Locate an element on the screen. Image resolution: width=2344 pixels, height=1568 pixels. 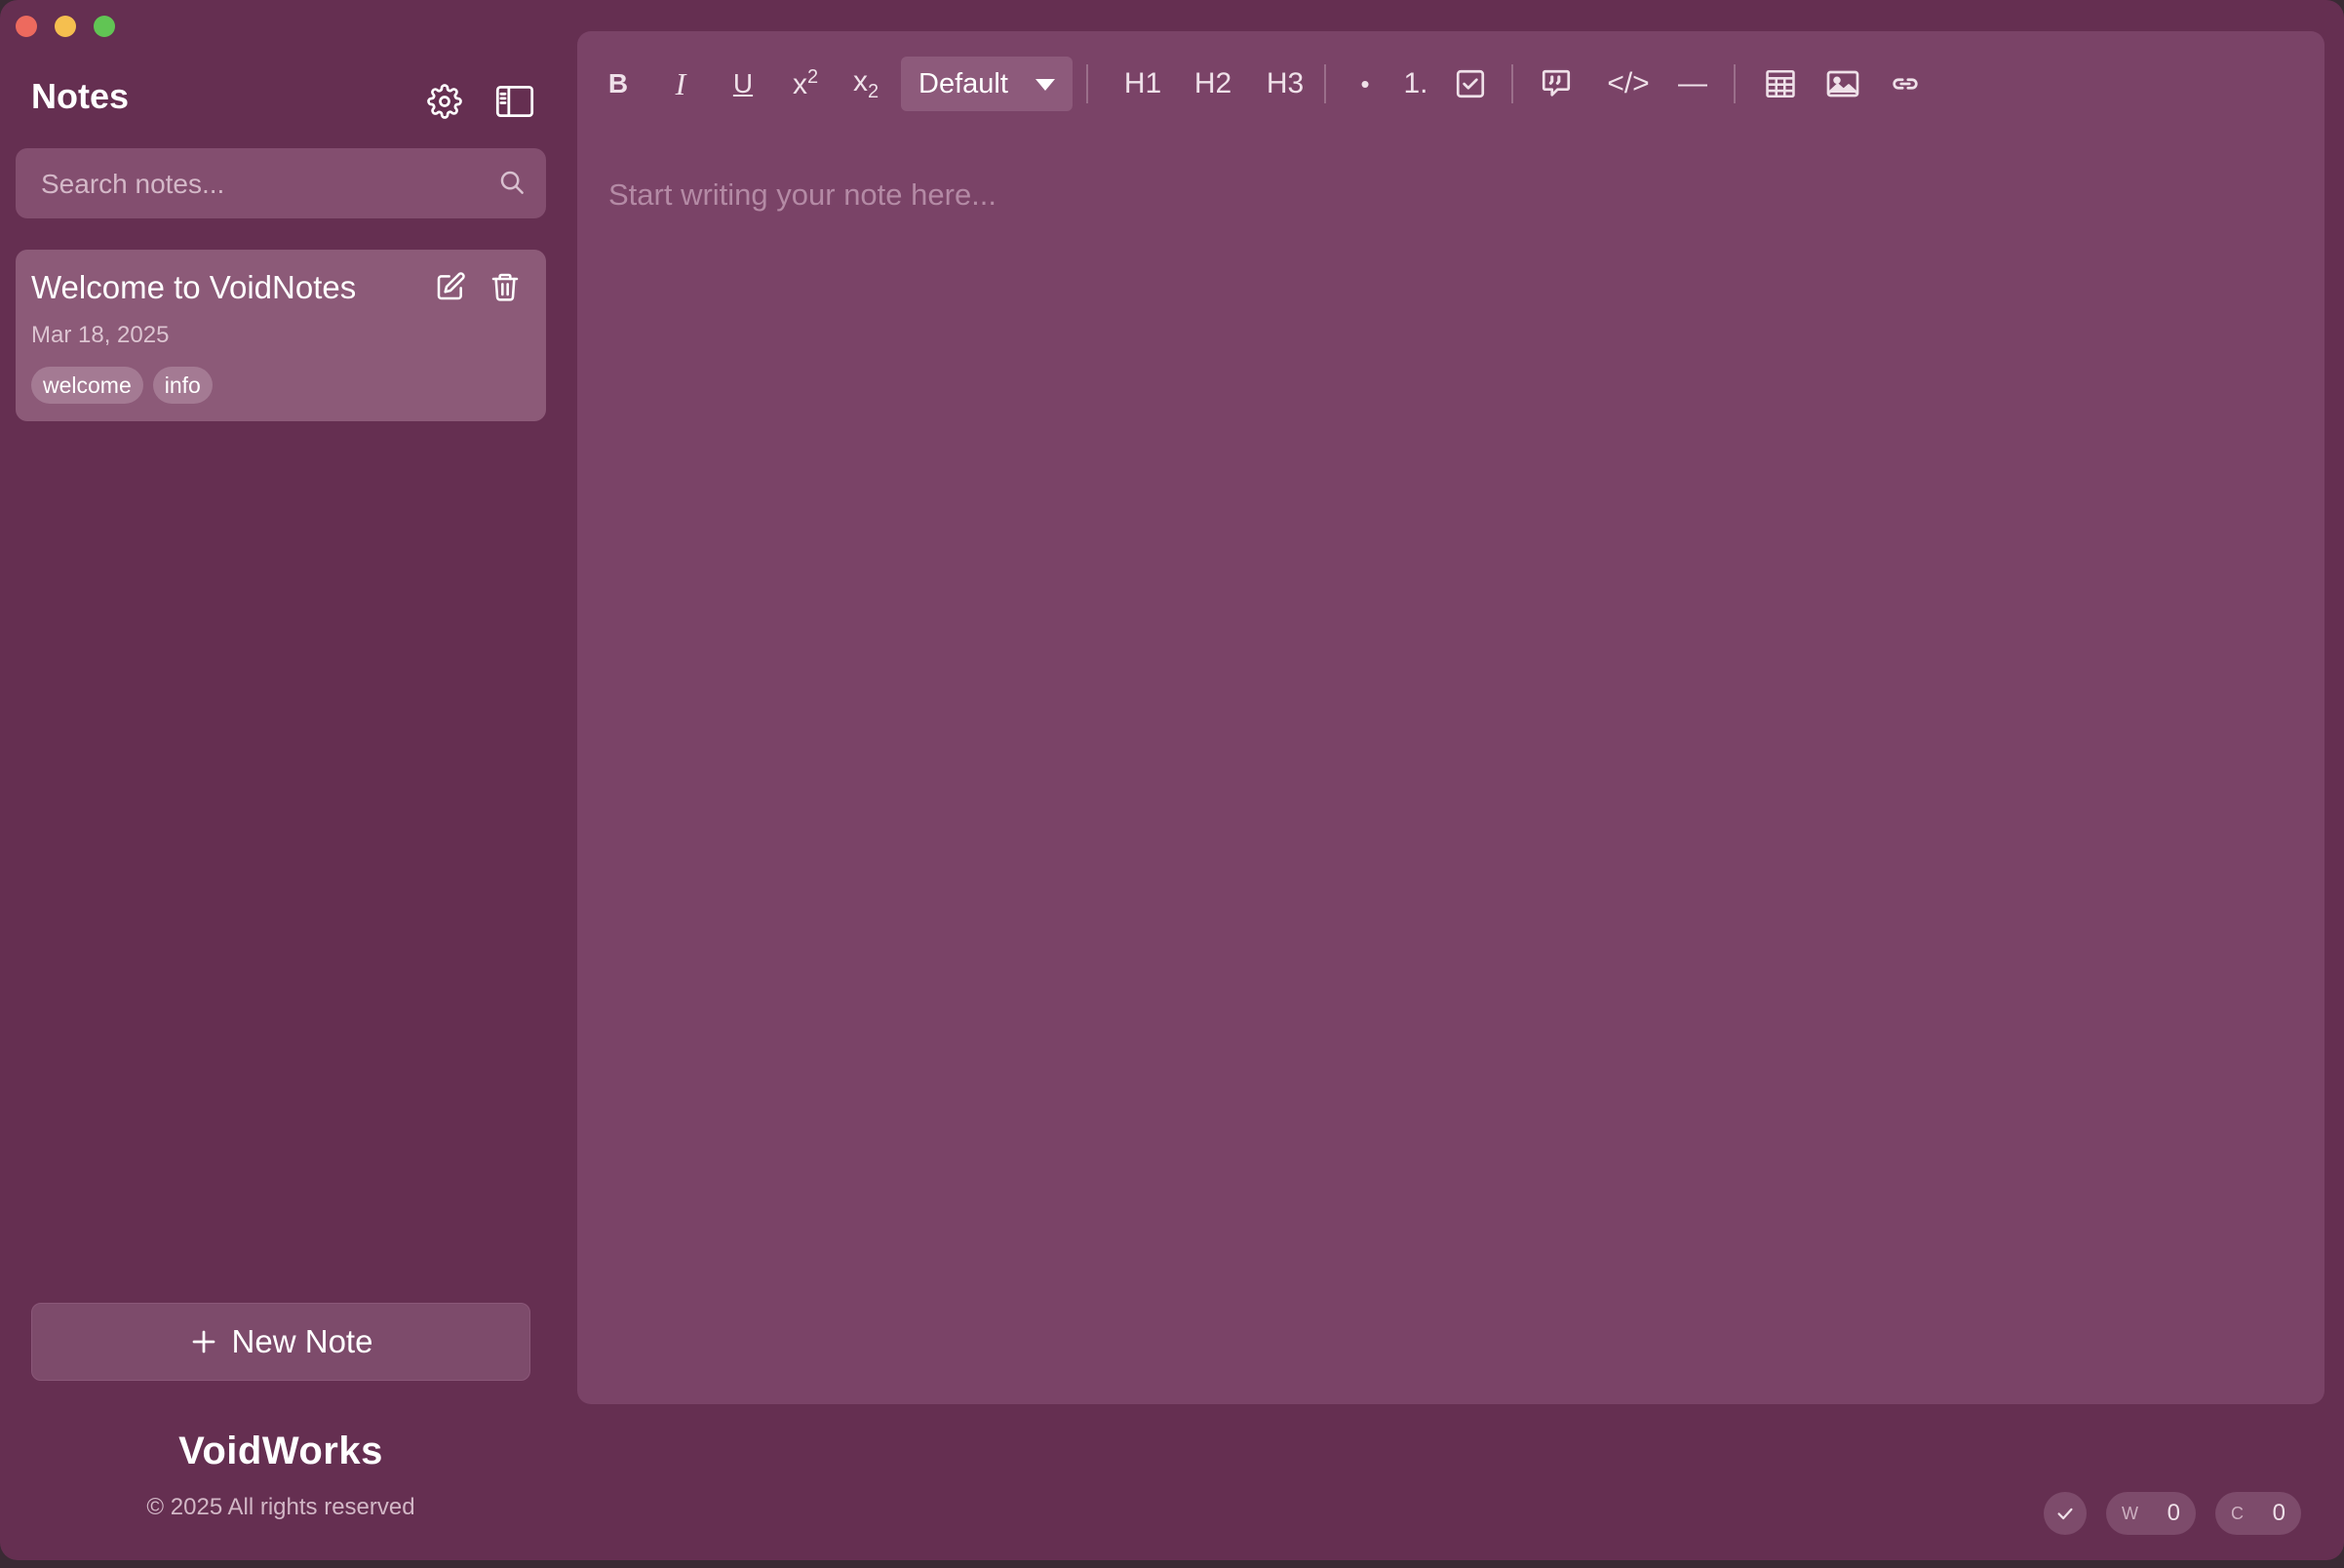
heading-3-button: H3 is located at coordinates (1285, 84).